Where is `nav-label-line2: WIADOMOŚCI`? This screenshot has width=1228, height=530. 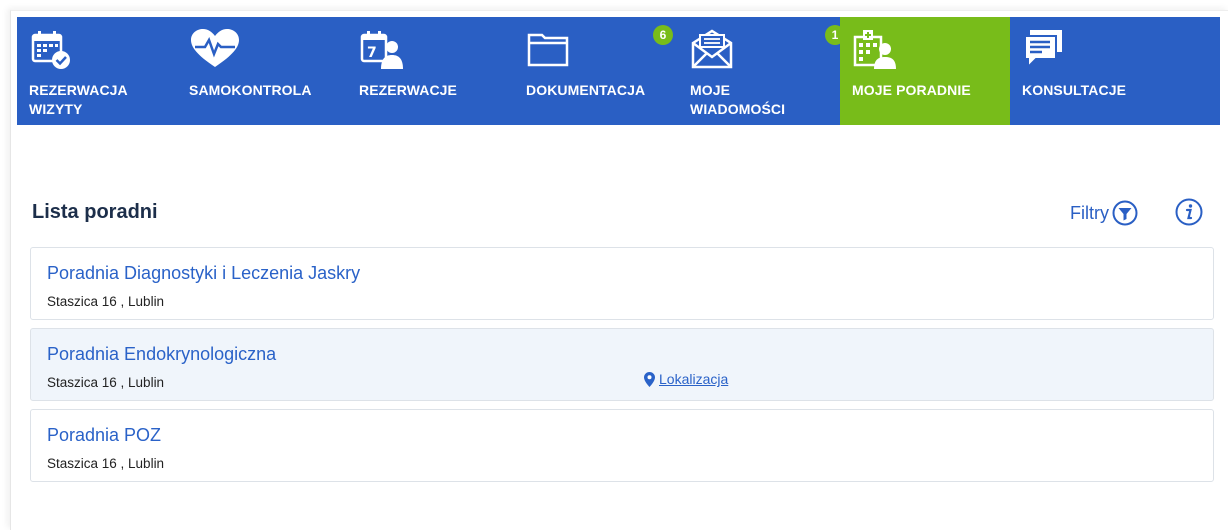 nav-label-line2: WIADOMOŚCI is located at coordinates (738, 109).